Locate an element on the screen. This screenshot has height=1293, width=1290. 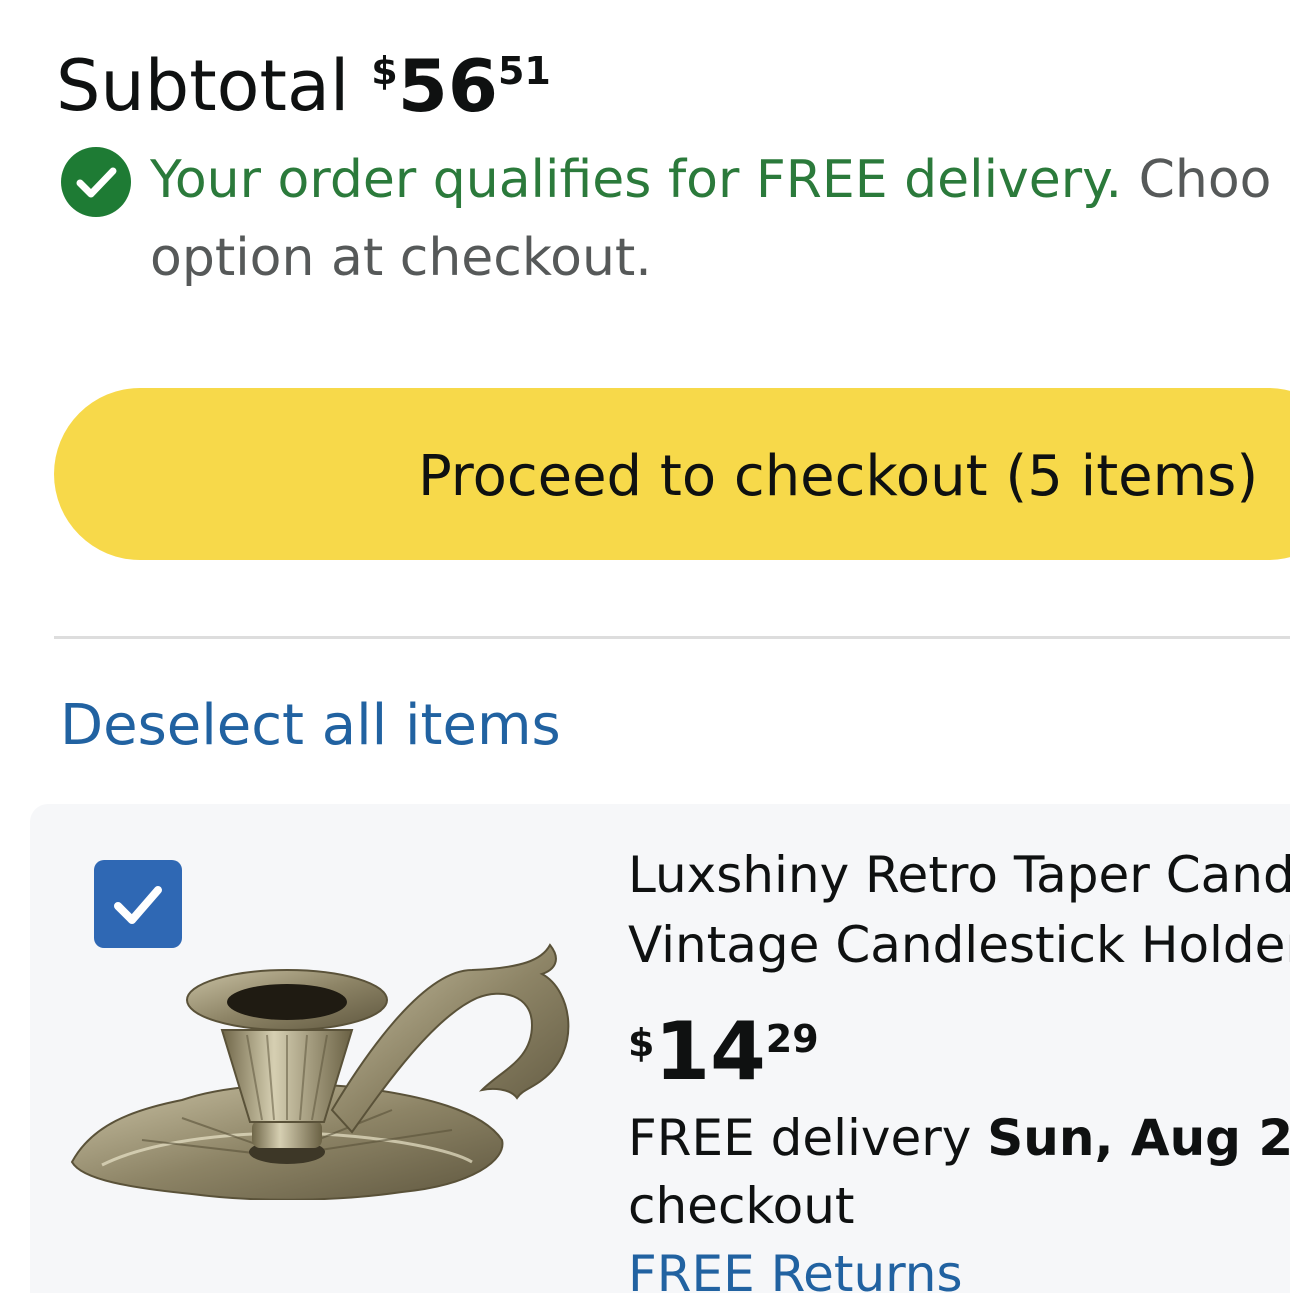
subtotal: Subtotal $ 56 51 is located at coordinates (303, 86).